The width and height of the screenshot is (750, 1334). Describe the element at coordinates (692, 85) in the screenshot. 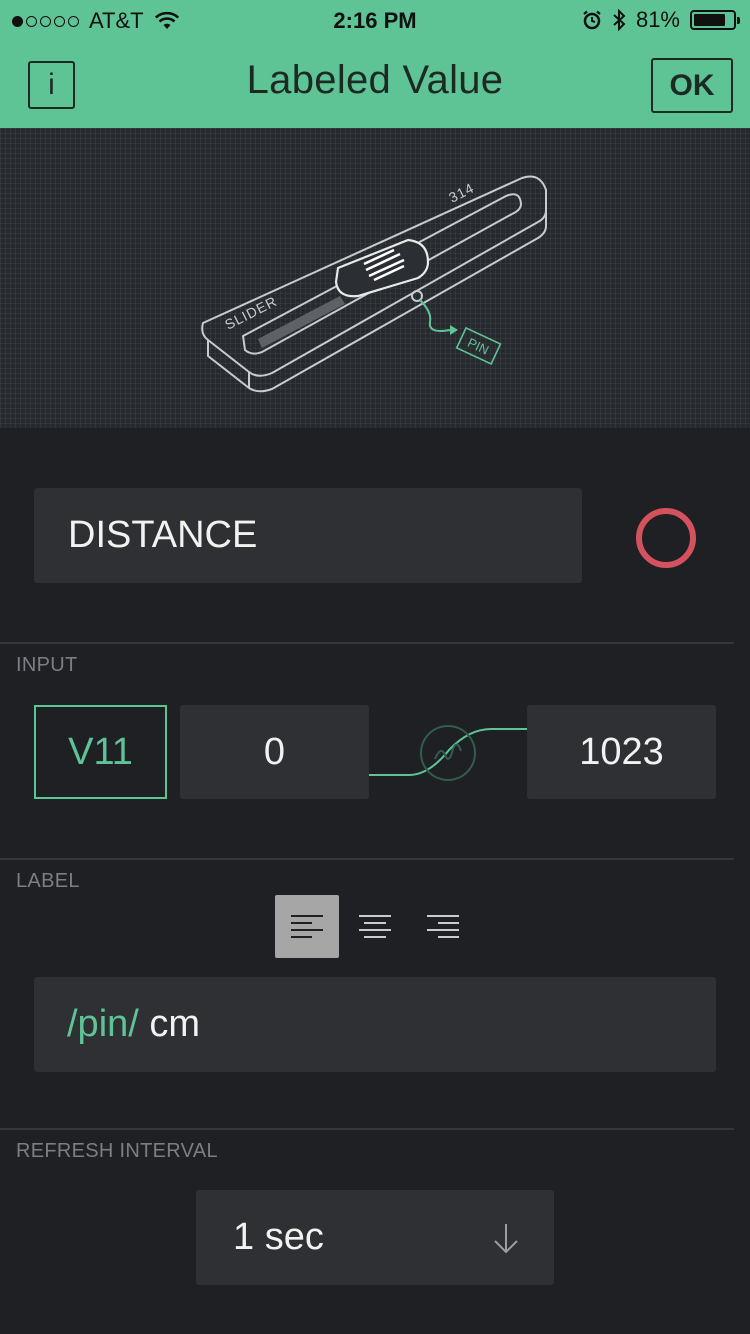

I see `ok-button: OK` at that location.